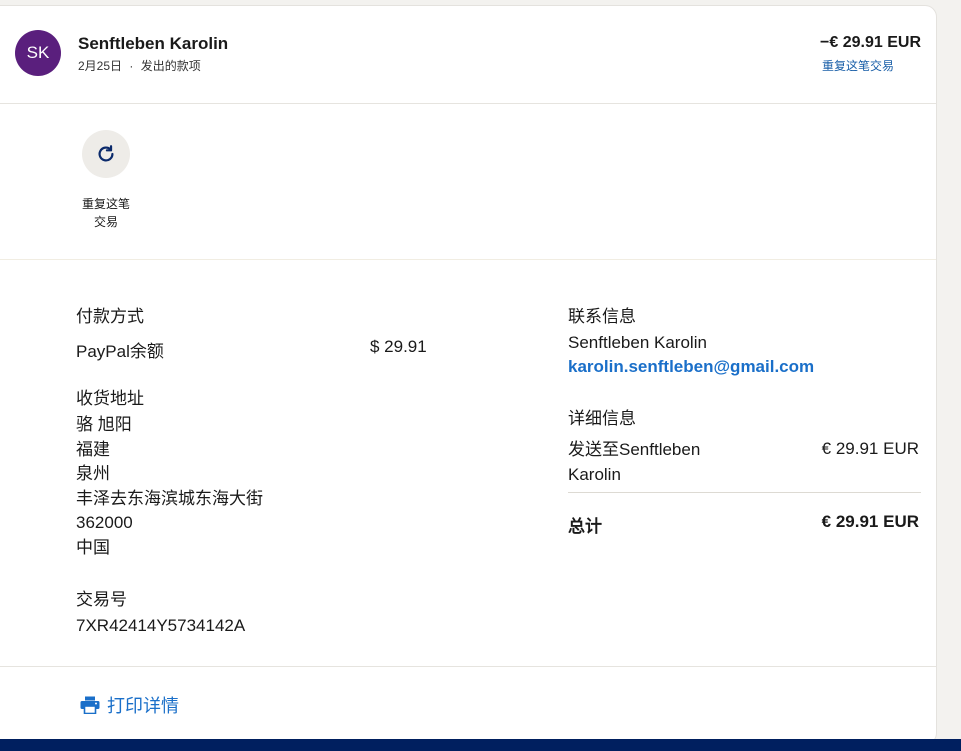 The height and width of the screenshot is (751, 961). What do you see at coordinates (105, 204) in the screenshot?
I see `repeat-label-line1: 重复这笔` at bounding box center [105, 204].